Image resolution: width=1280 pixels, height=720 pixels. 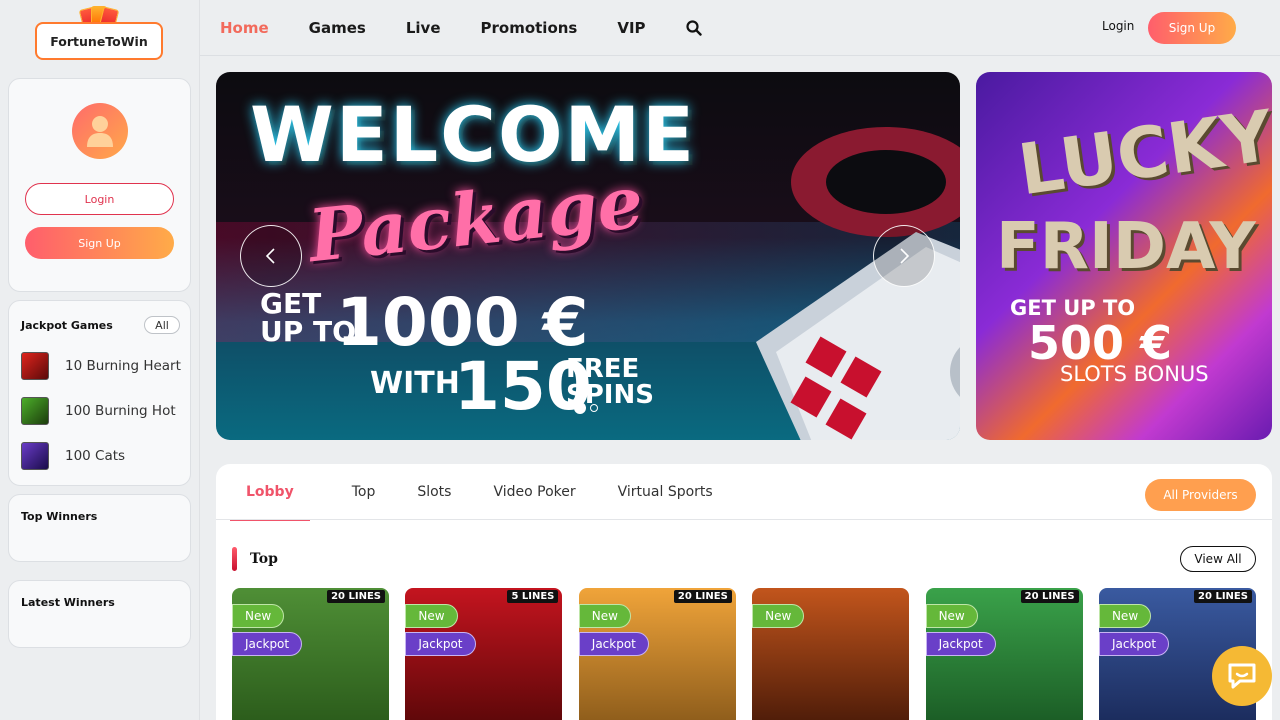 I want to click on side-banner-bonus: SLOTS BONUS, so click(x=1134, y=374).